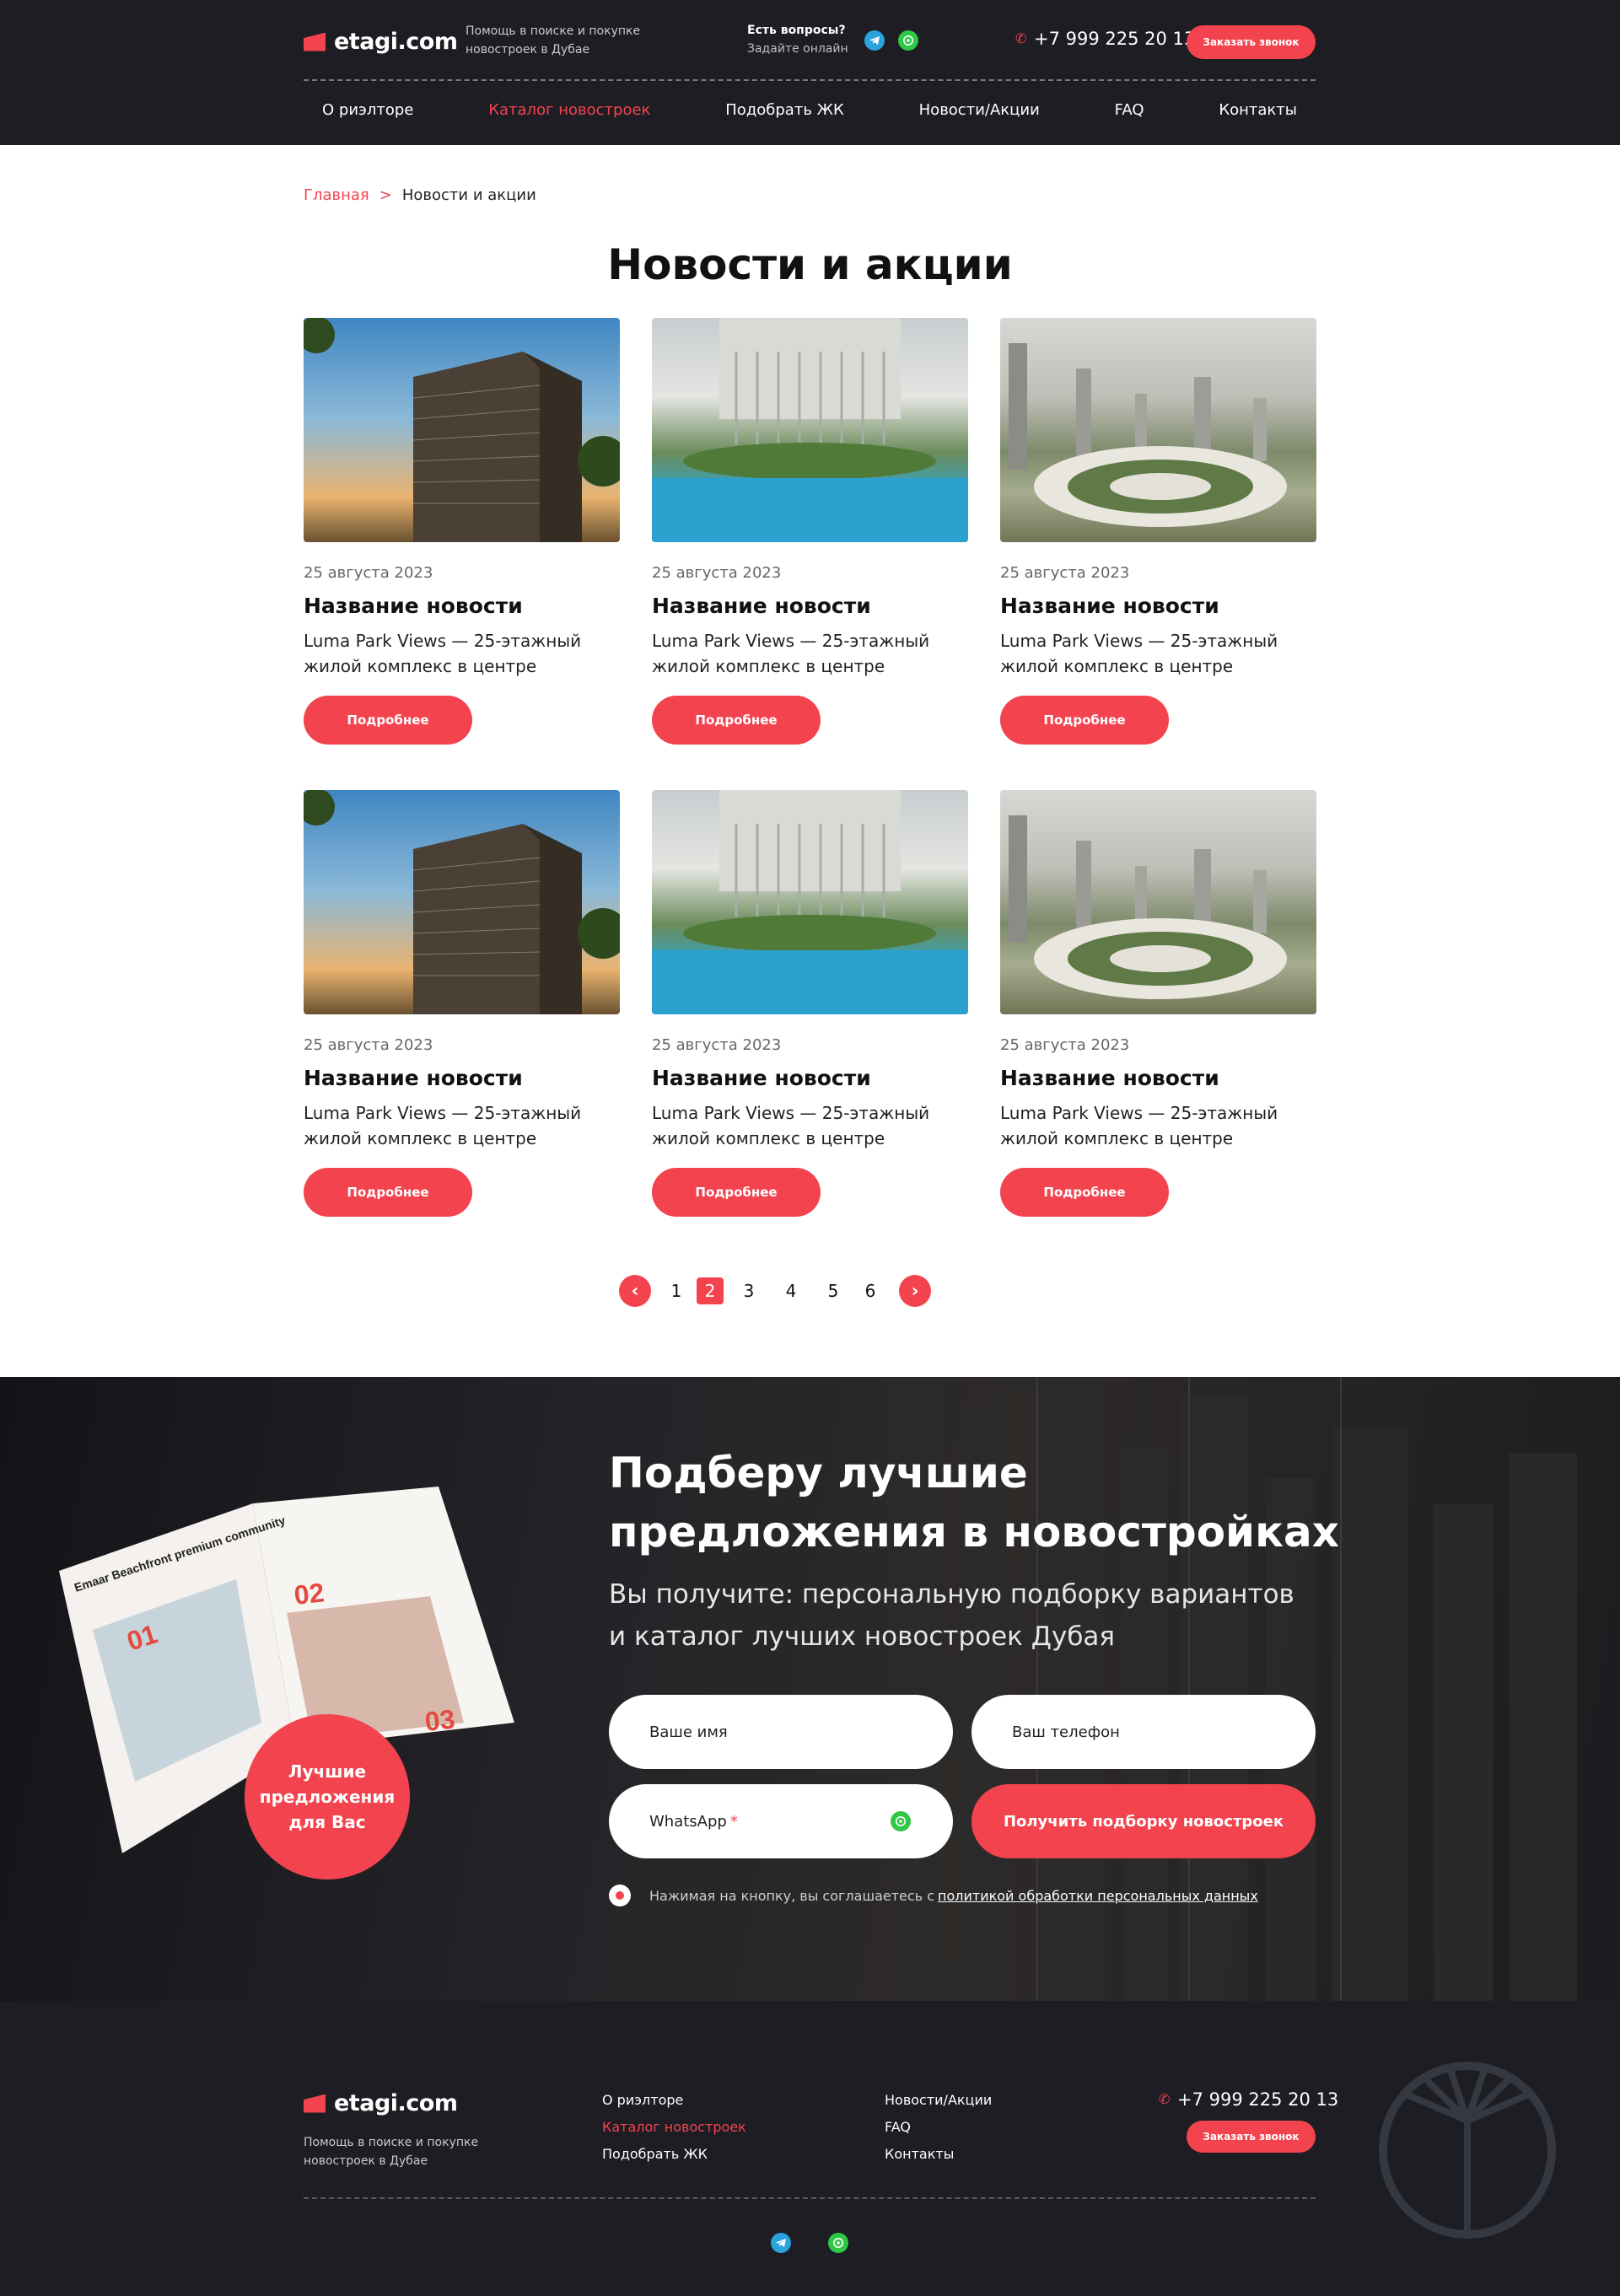 The image size is (1620, 2296). I want to click on footer-link-select: Подобрать ЖК, so click(674, 2155).